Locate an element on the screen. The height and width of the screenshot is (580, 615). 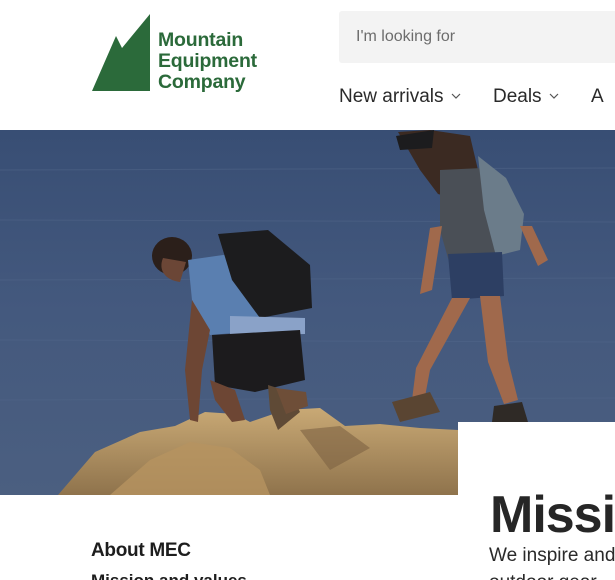
mountain-logo-icon is located at coordinates (121, 52).